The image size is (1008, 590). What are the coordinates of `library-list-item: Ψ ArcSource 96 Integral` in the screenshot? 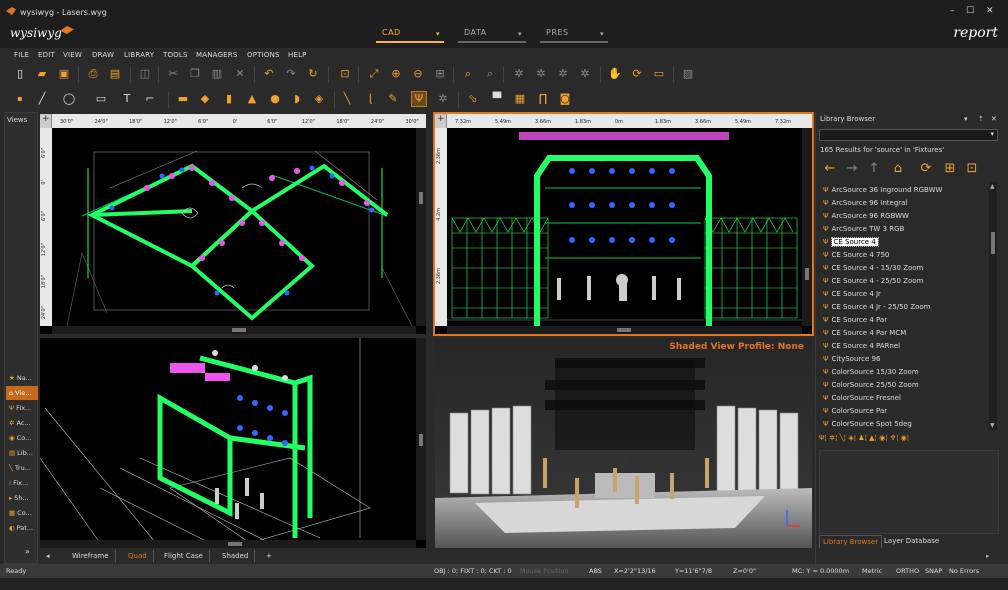 It's located at (865, 203).